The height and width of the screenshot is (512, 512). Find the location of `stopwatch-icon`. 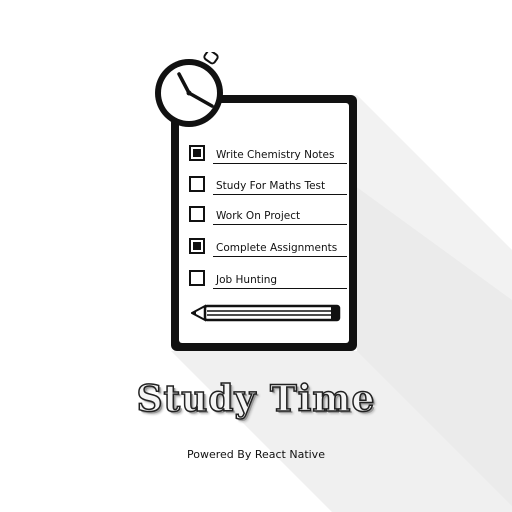

stopwatch-icon is located at coordinates (189, 89).